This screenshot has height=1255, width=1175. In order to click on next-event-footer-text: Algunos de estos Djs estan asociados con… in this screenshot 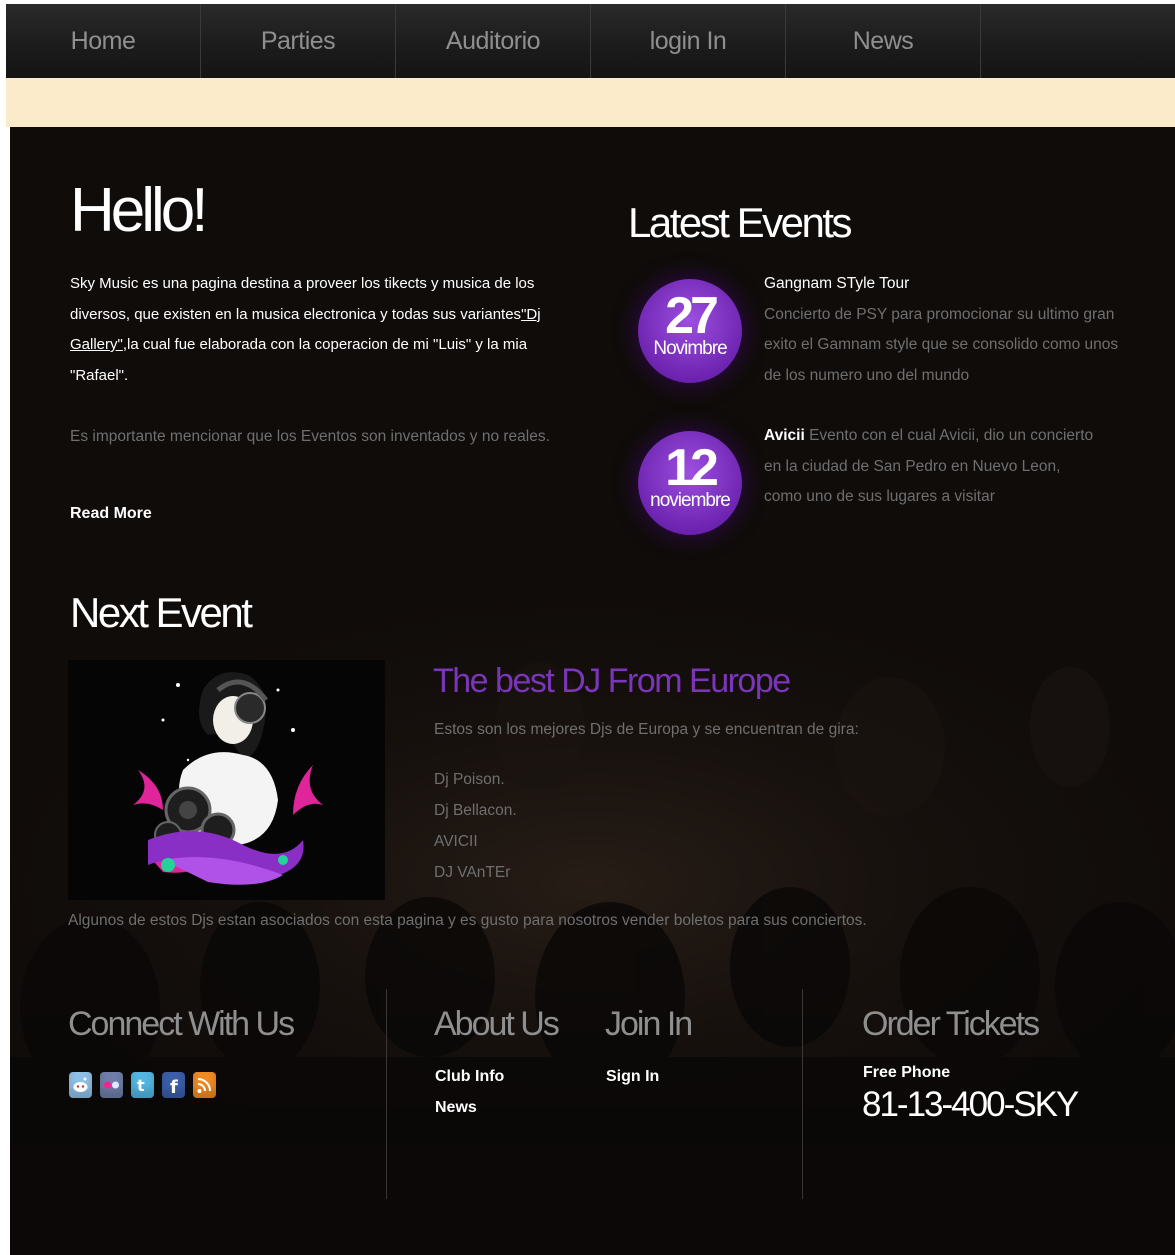, I will do `click(467, 920)`.